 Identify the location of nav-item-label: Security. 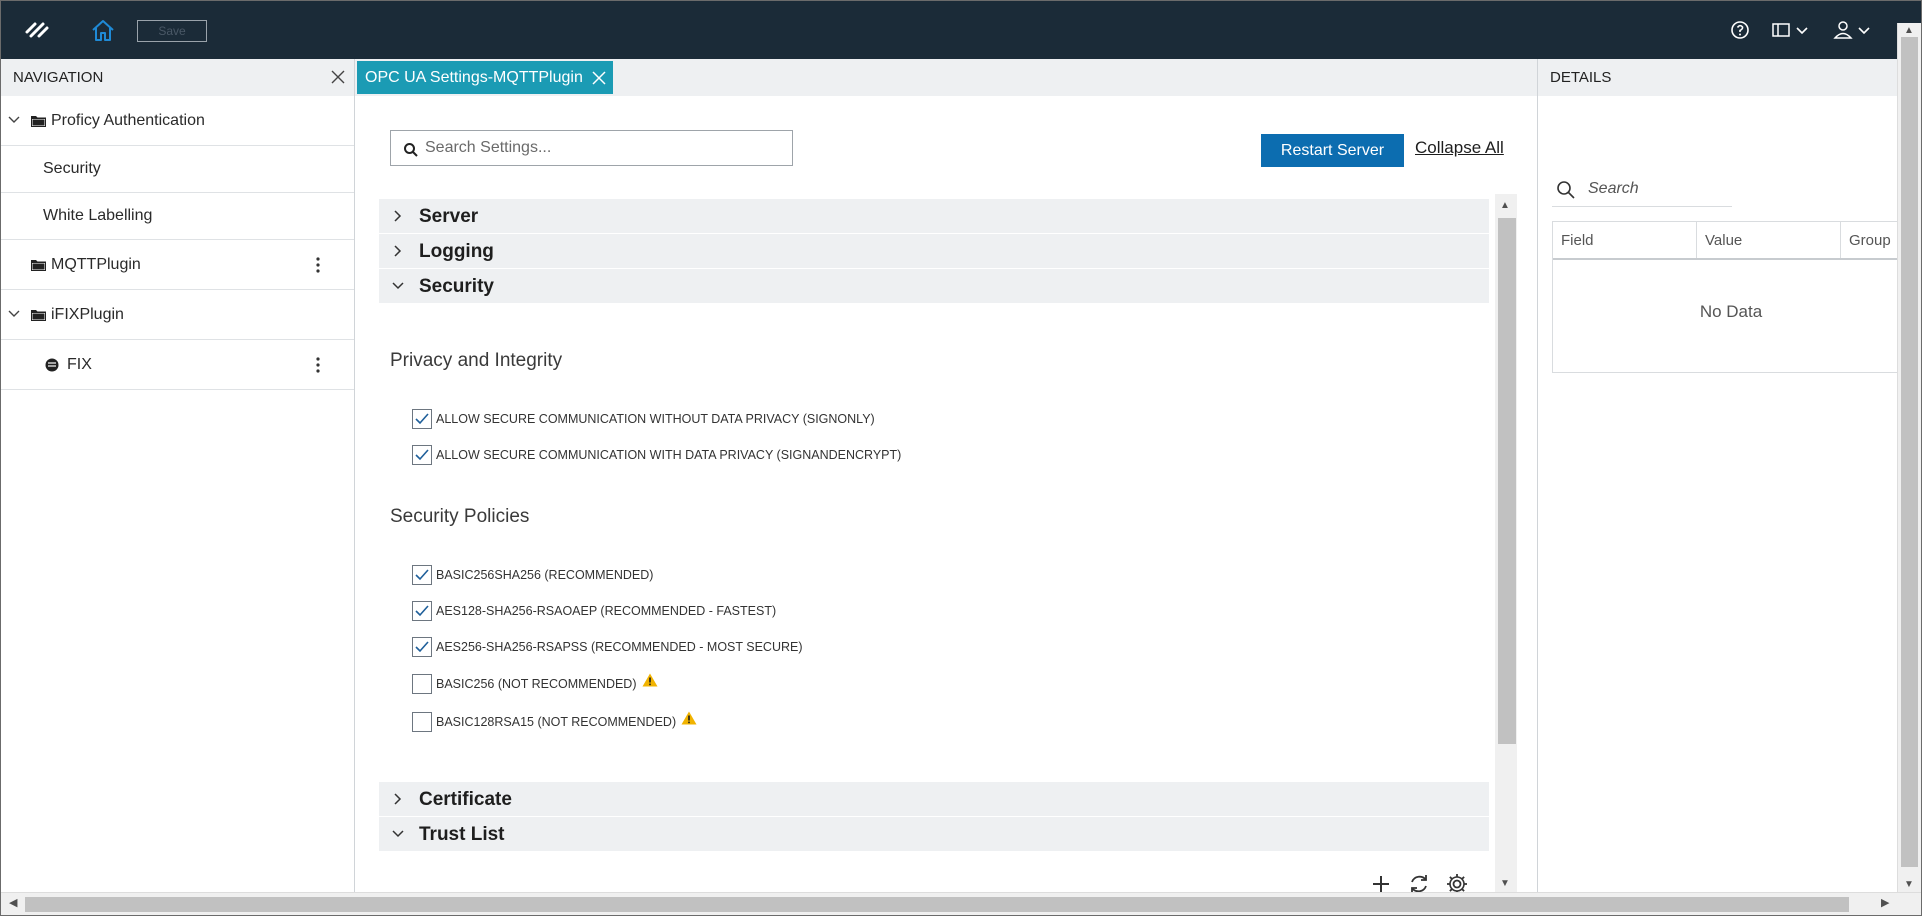
(72, 168).